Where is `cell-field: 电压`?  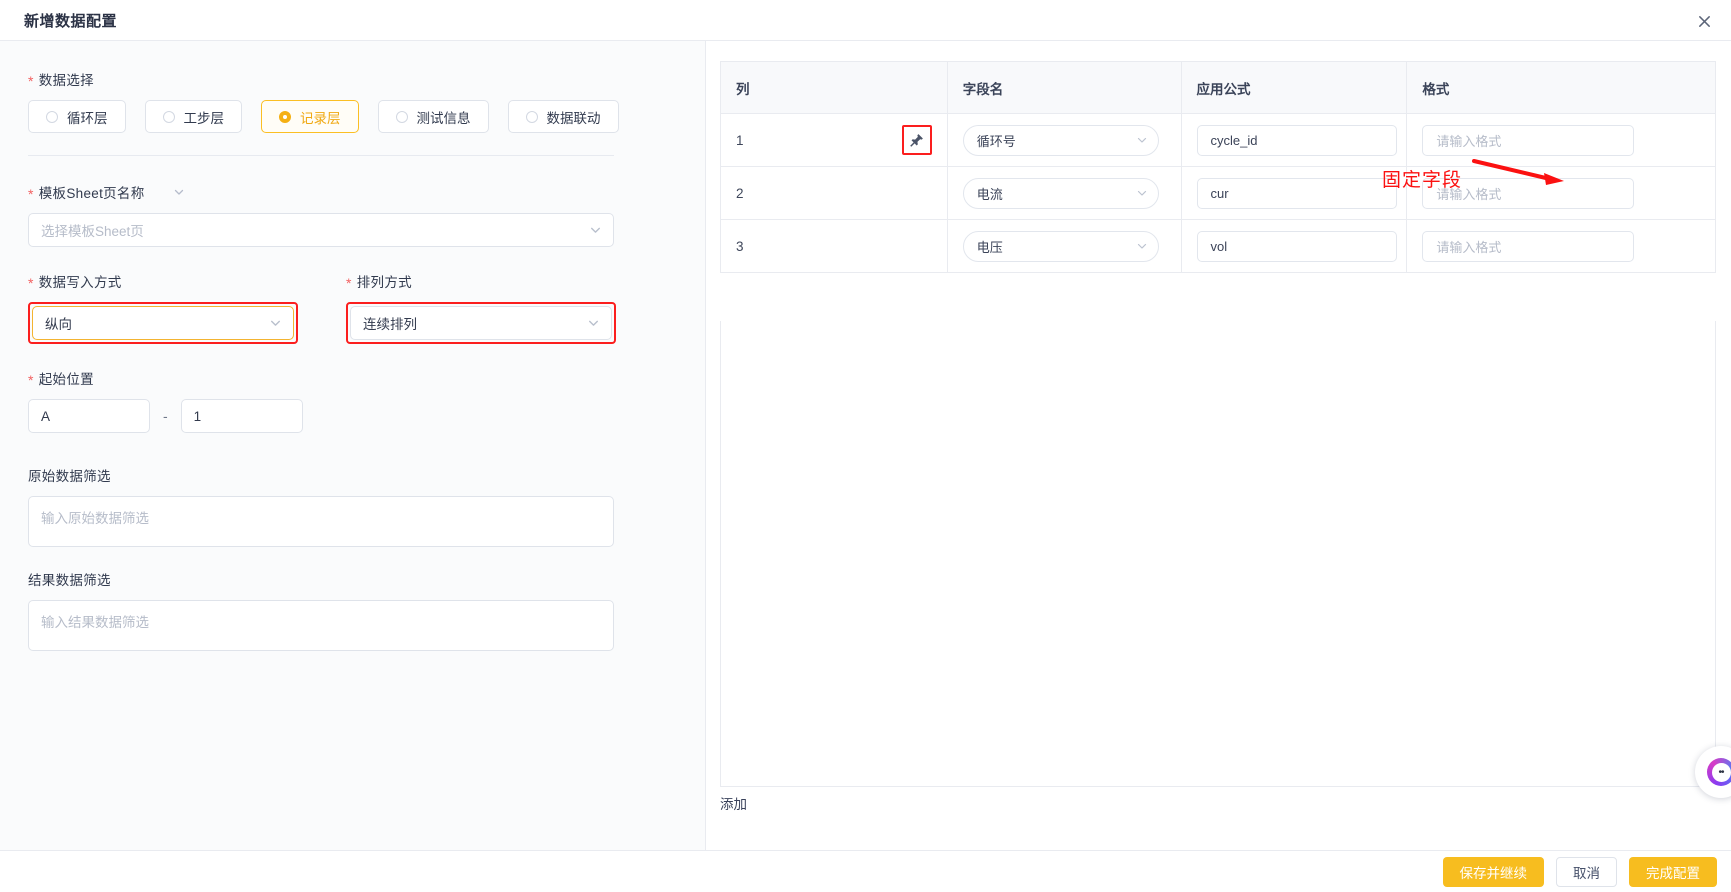
cell-field: 电压 is located at coordinates (1065, 246).